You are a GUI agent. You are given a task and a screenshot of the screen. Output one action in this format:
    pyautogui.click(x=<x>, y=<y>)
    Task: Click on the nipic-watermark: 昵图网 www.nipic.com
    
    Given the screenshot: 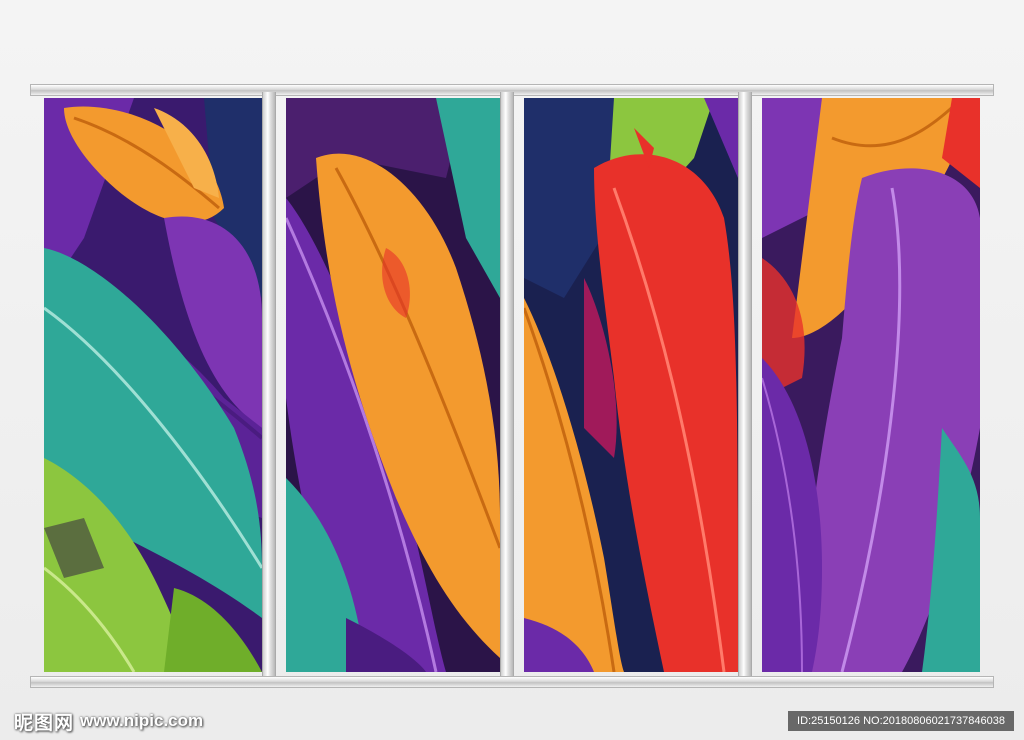 What is the action you would take?
    pyautogui.click(x=108, y=721)
    